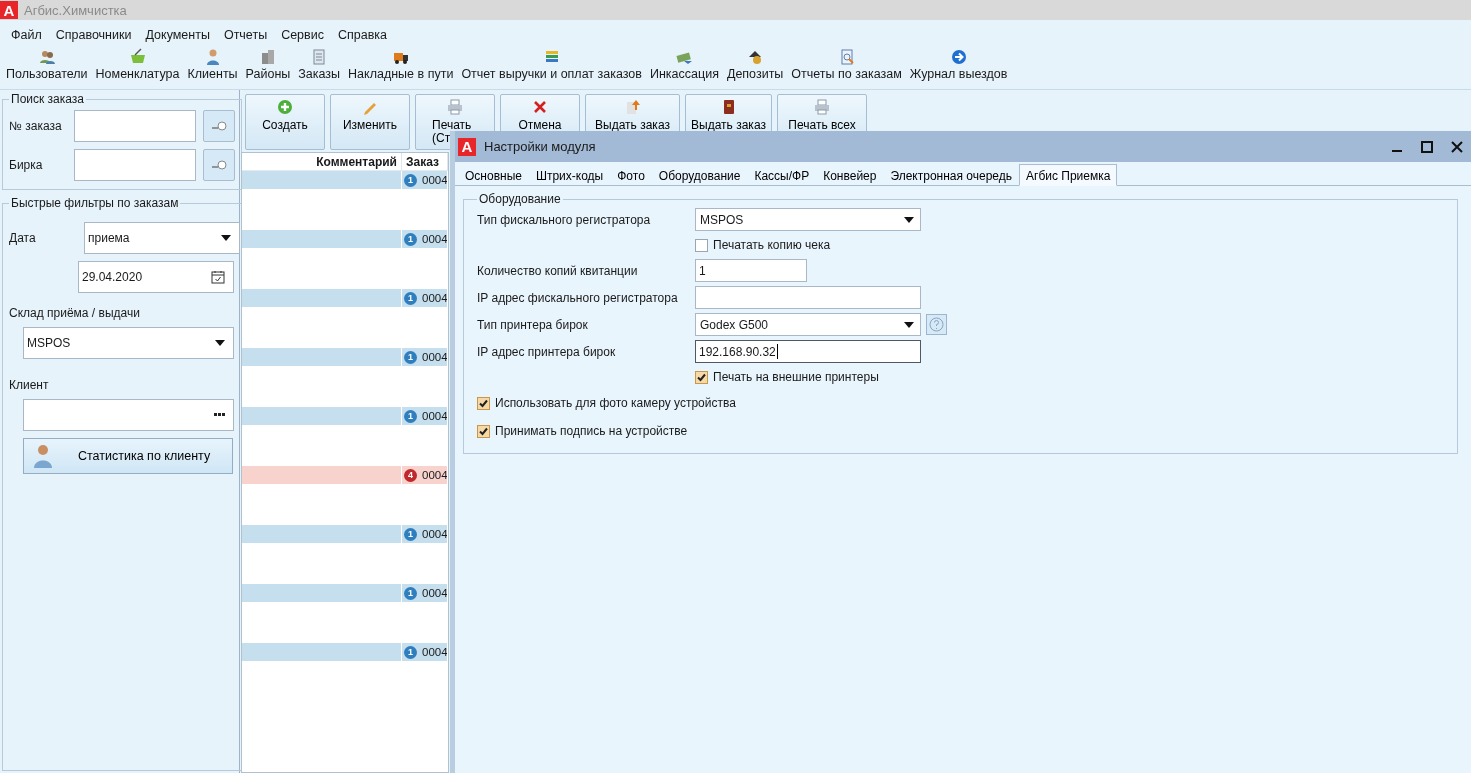  I want to click on menu-item: Файл, so click(26, 35).